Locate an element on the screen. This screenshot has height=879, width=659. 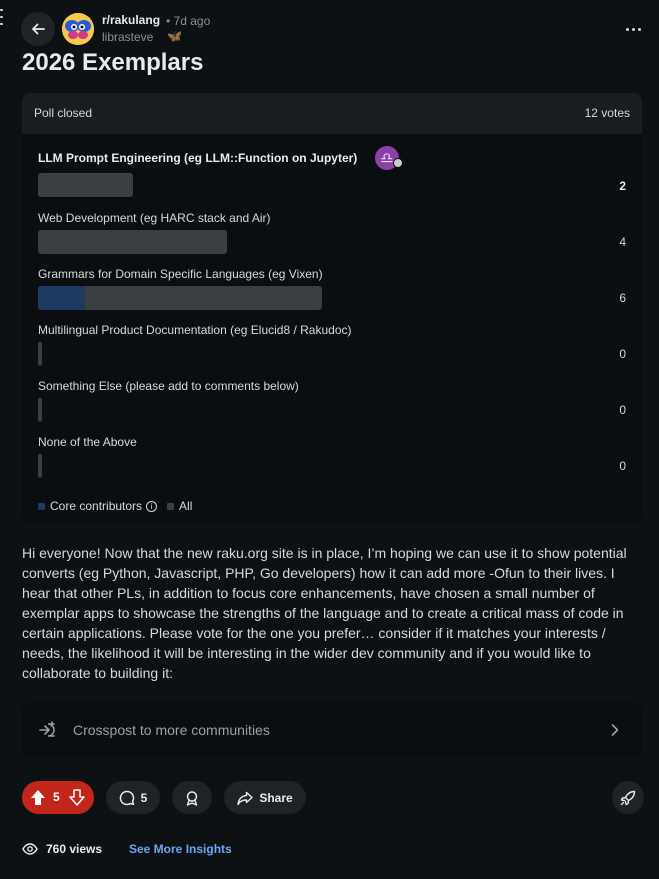
core-swatch is located at coordinates (41, 506).